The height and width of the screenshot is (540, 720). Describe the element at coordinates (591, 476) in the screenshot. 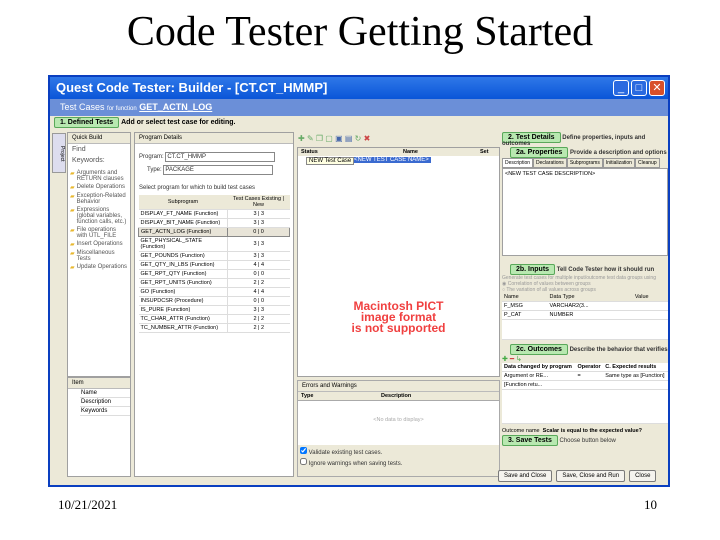

I see `save-close-run-button: Save, Close and Run` at that location.